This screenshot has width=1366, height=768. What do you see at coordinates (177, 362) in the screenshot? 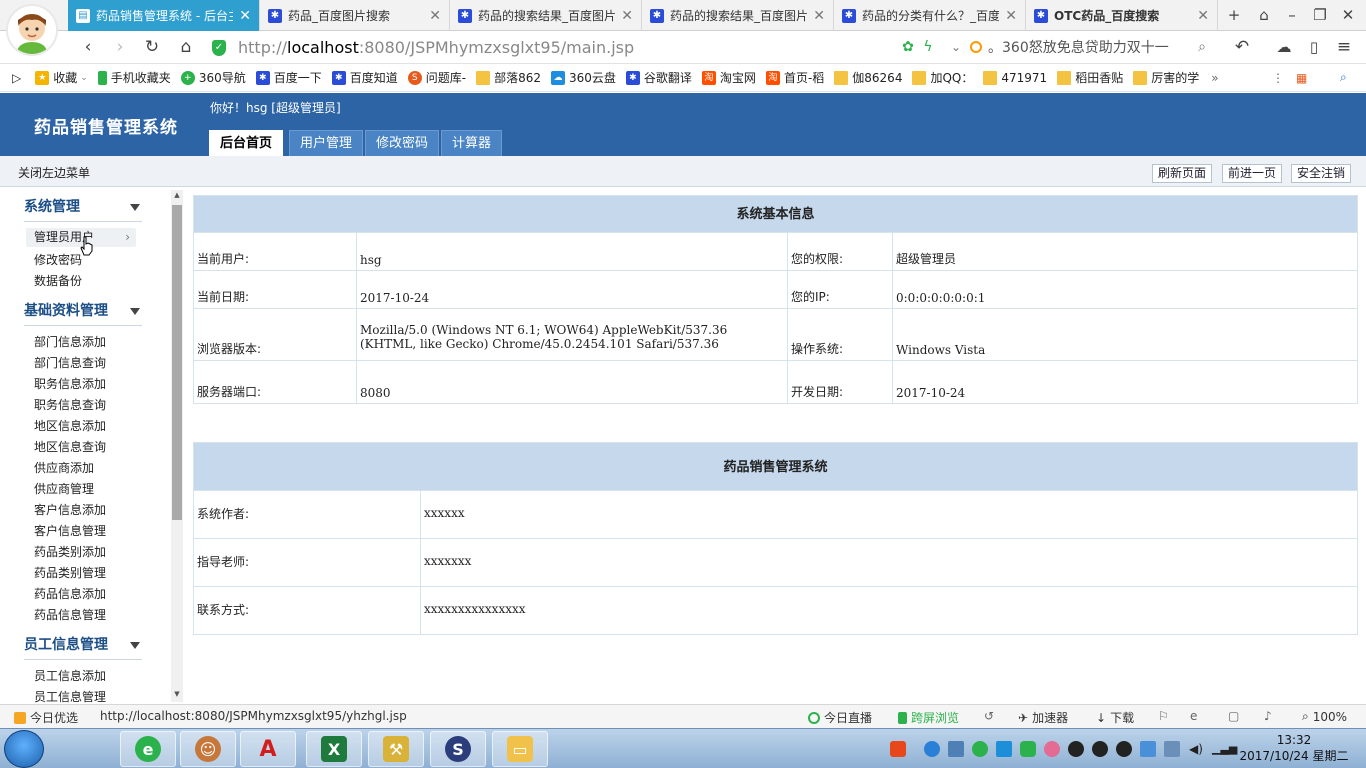
I see `scrollbar-thumb` at bounding box center [177, 362].